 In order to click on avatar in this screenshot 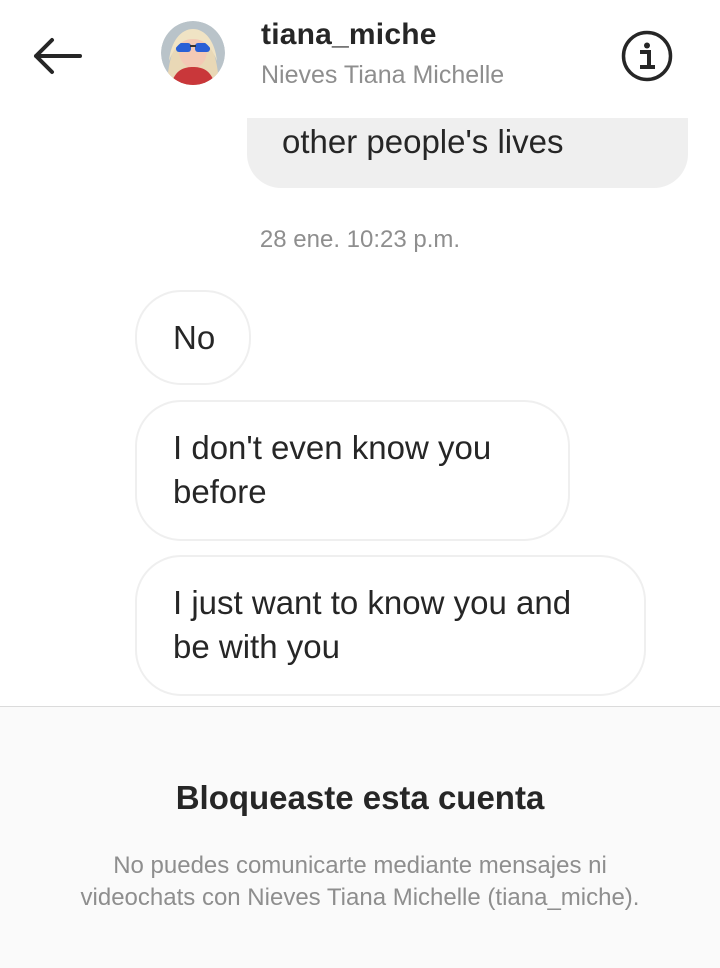, I will do `click(193, 53)`.